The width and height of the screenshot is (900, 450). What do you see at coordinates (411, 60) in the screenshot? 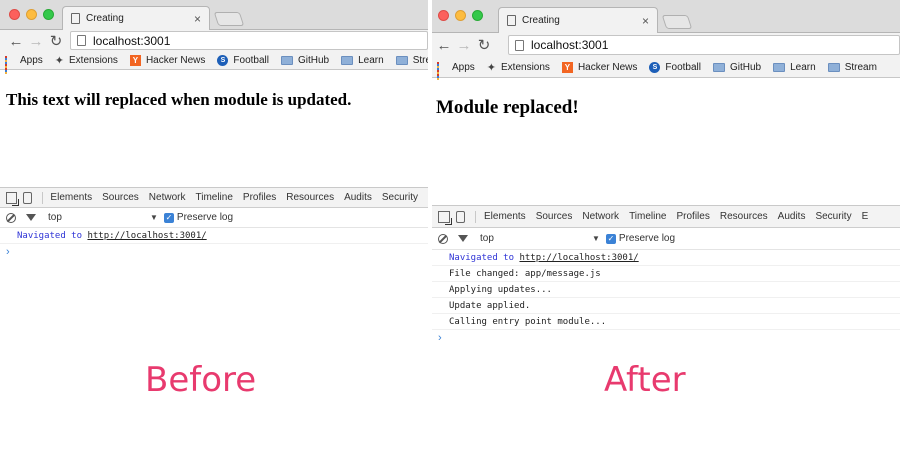
I see `bookmark-stream: Strea` at bounding box center [411, 60].